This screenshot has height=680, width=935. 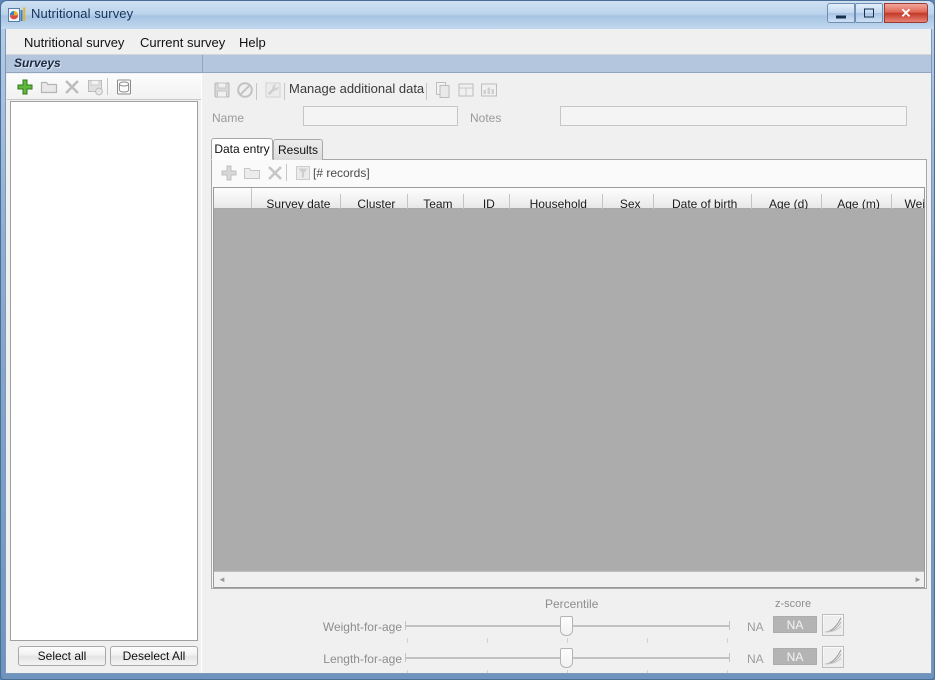 What do you see at coordinates (25, 87) in the screenshot?
I see `add-survey-icon` at bounding box center [25, 87].